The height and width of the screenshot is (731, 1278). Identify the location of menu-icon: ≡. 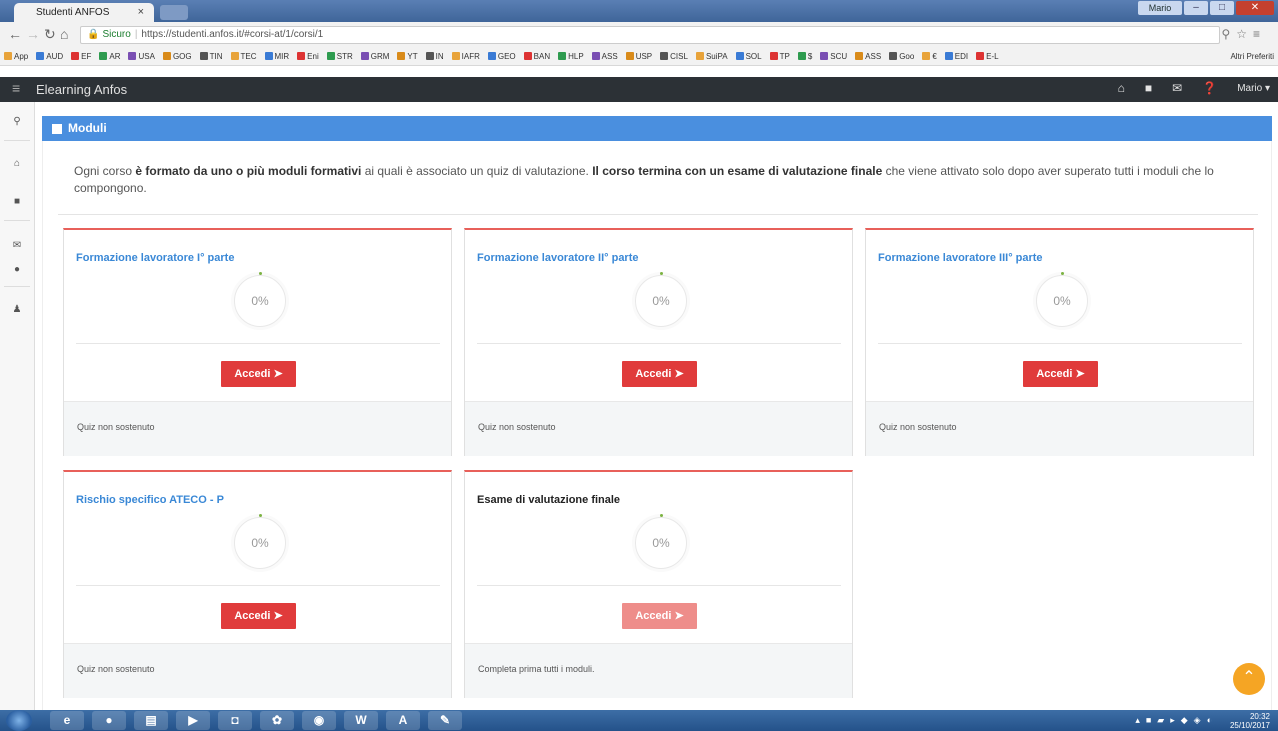
(16, 88).